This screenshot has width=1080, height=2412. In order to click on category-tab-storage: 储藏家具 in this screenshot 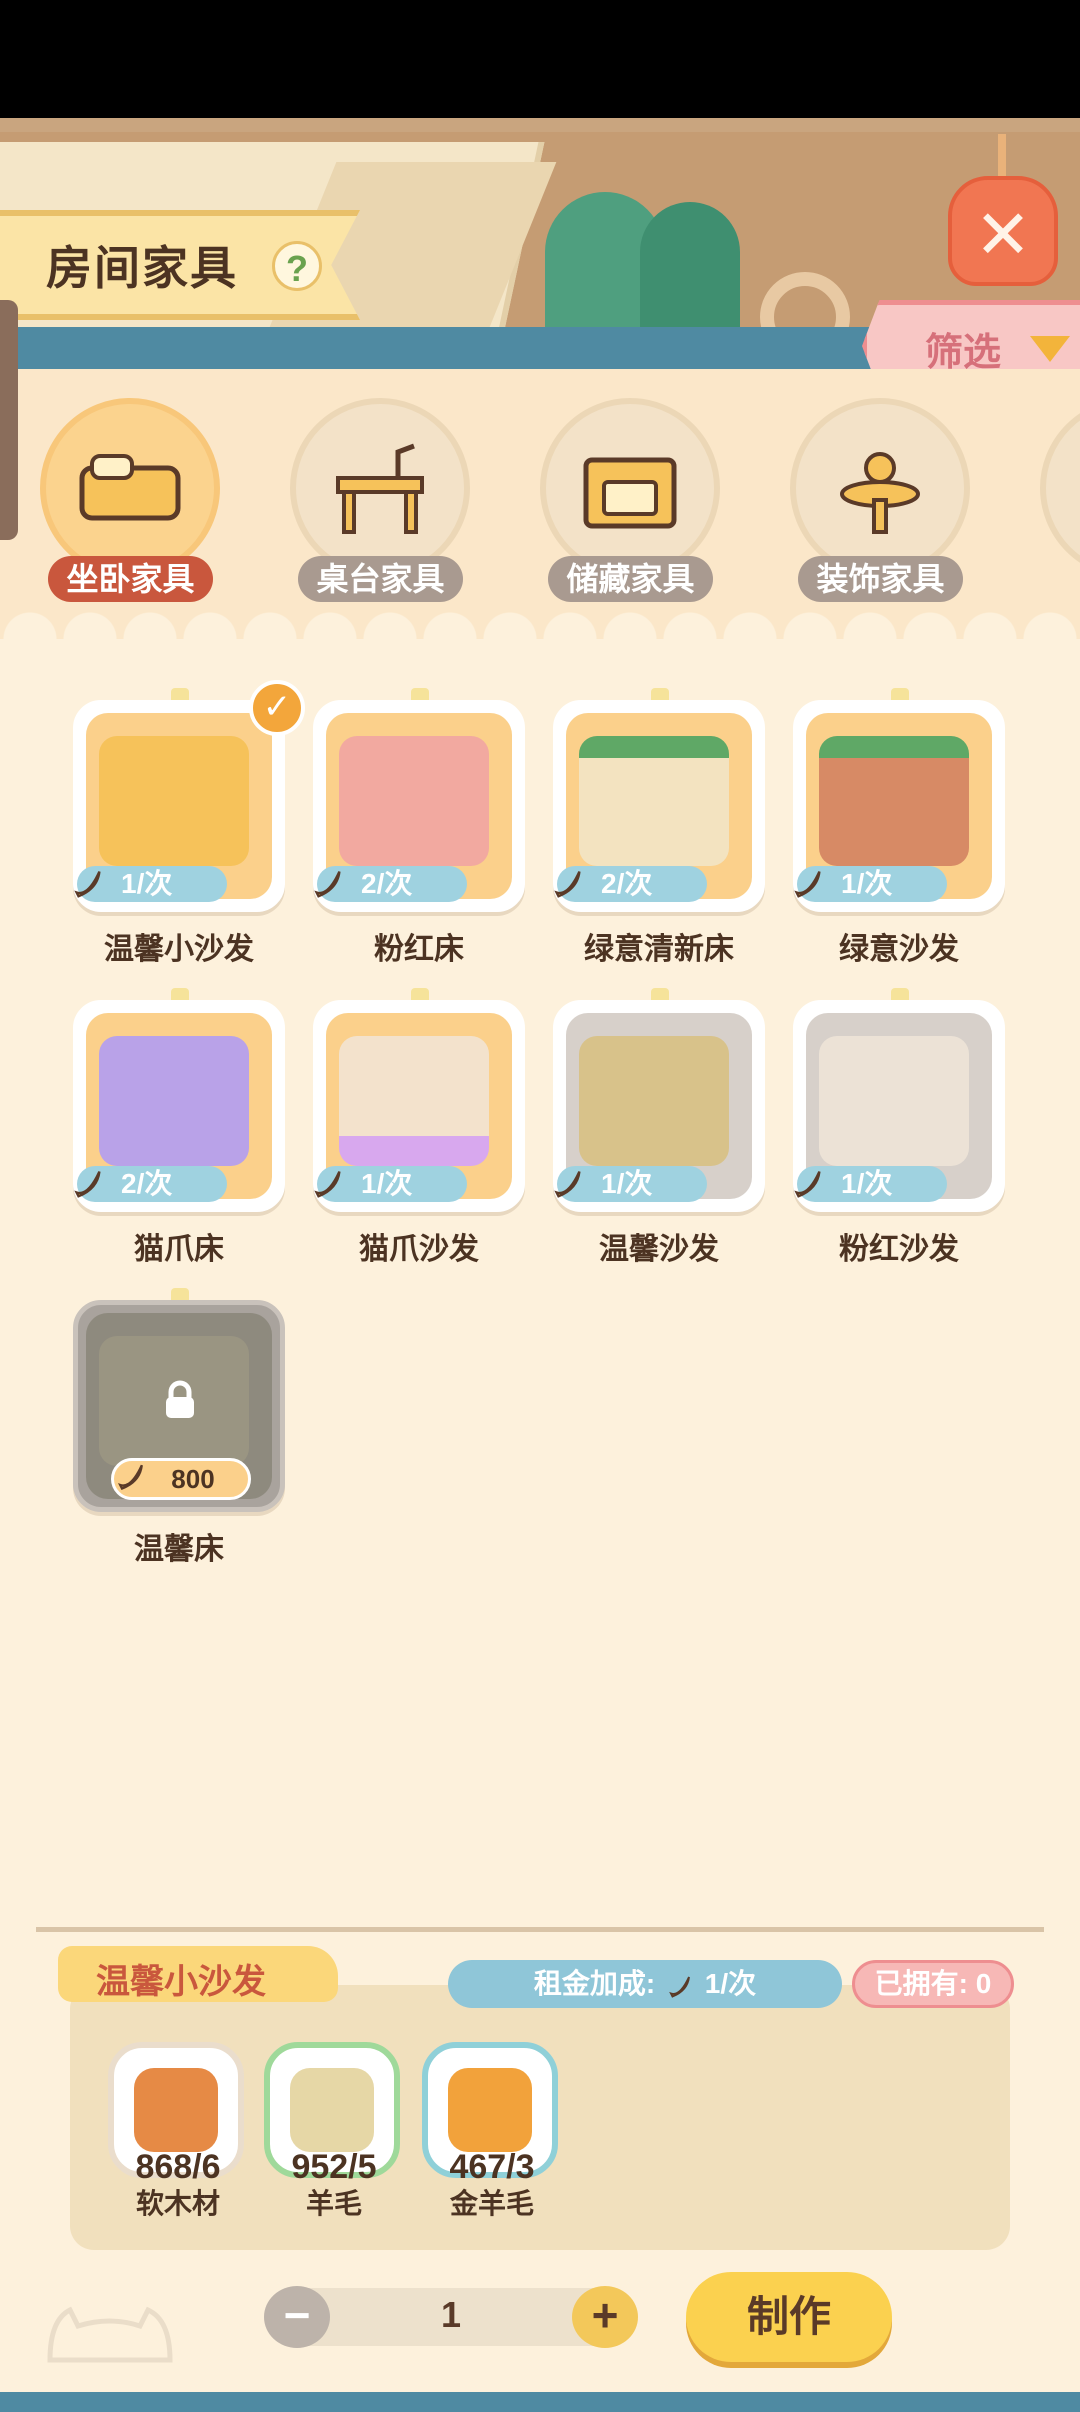, I will do `click(630, 503)`.